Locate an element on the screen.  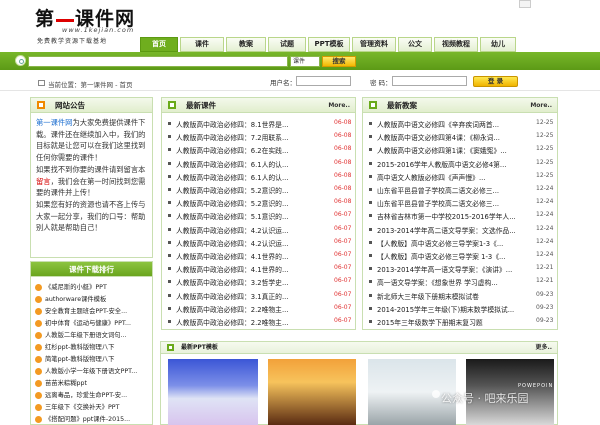
nav-documents: 公文 is located at coordinates (415, 44).